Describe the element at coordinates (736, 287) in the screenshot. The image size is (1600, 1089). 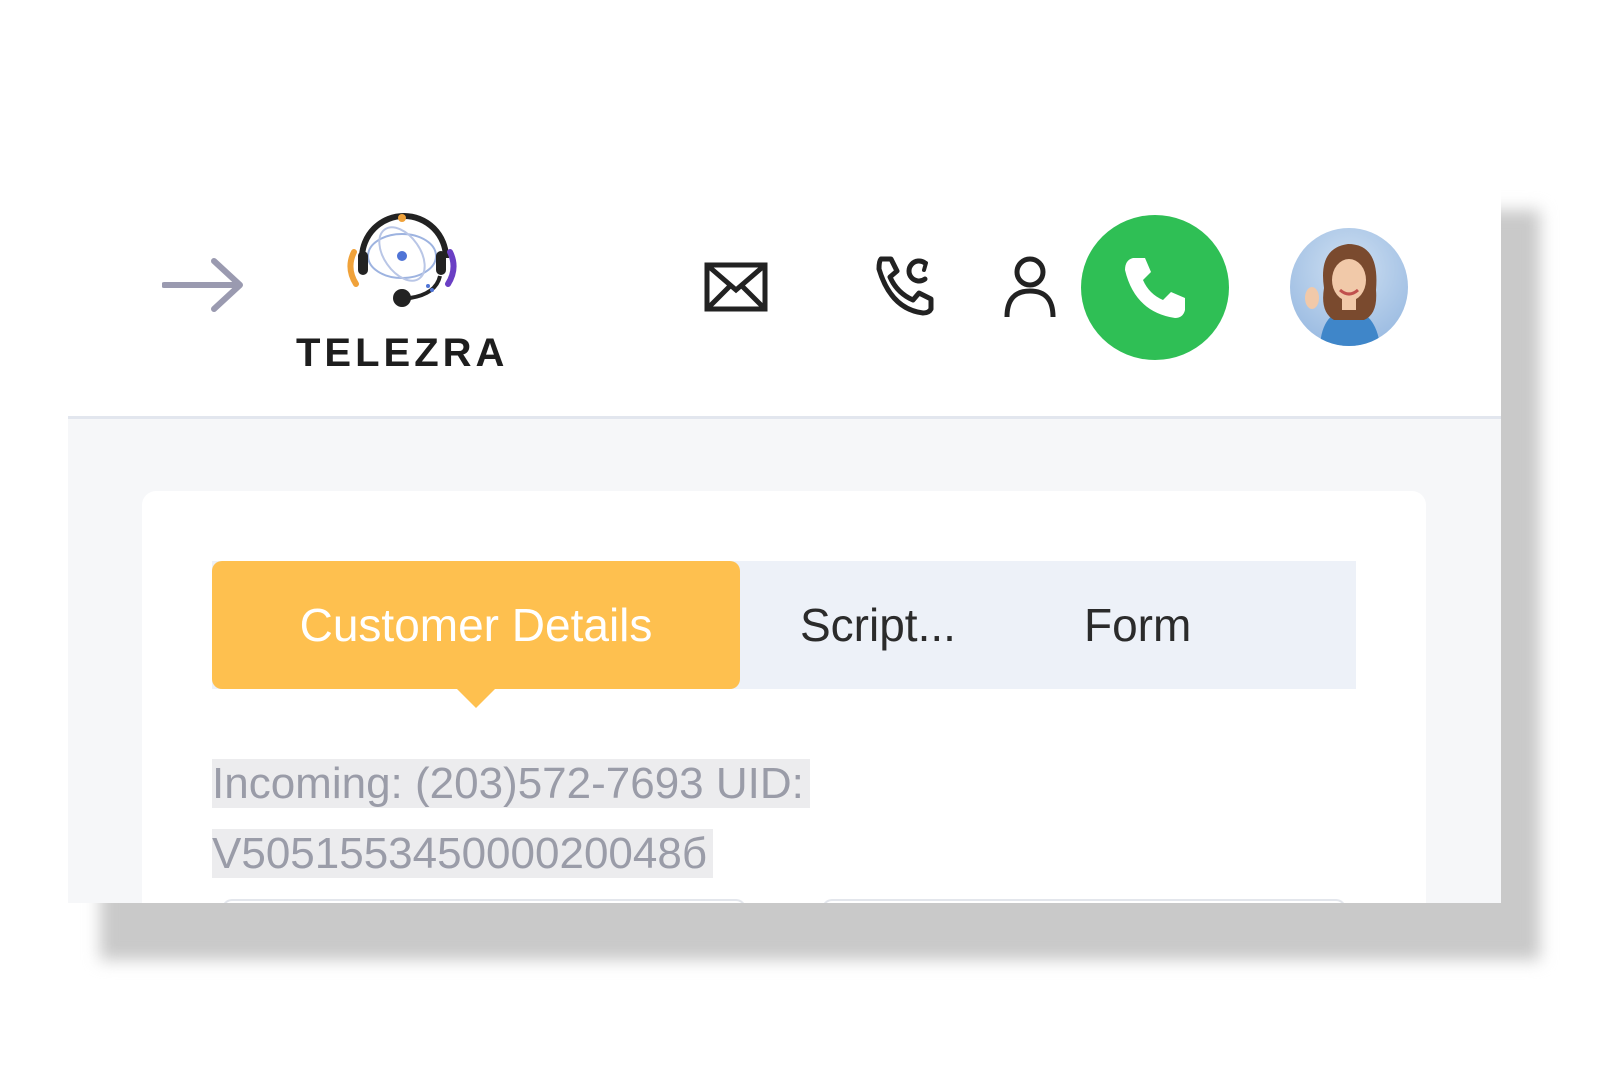
I see `mail-icon` at that location.